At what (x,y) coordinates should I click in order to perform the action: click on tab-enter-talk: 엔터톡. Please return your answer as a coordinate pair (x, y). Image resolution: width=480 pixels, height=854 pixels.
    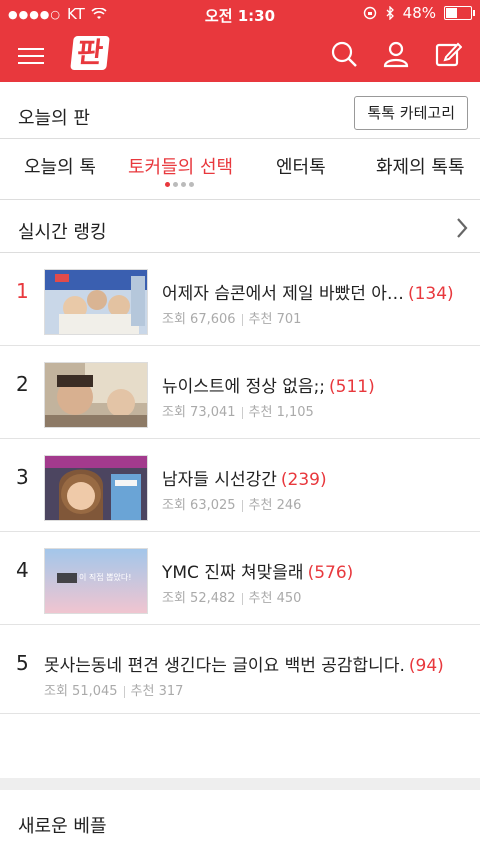
    Looking at the image, I should click on (301, 166).